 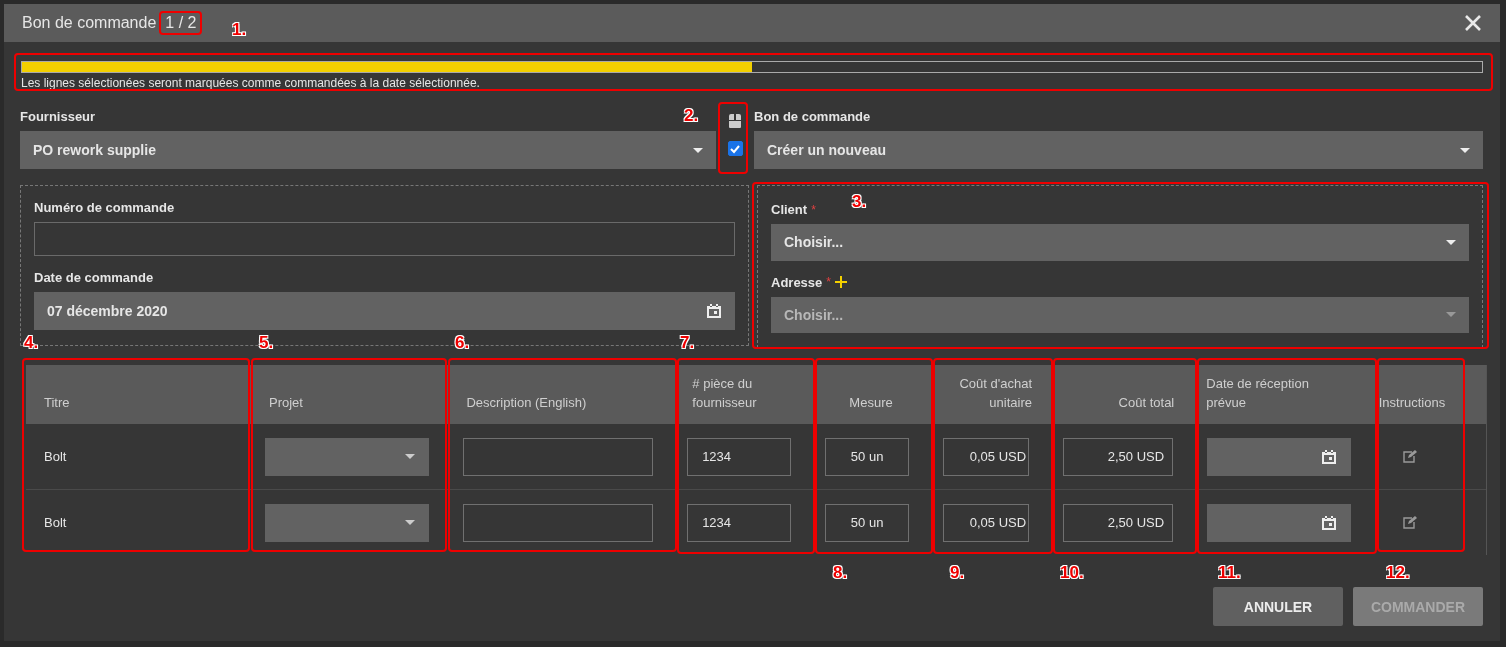 I want to click on annotation-number: 8., so click(x=840, y=573).